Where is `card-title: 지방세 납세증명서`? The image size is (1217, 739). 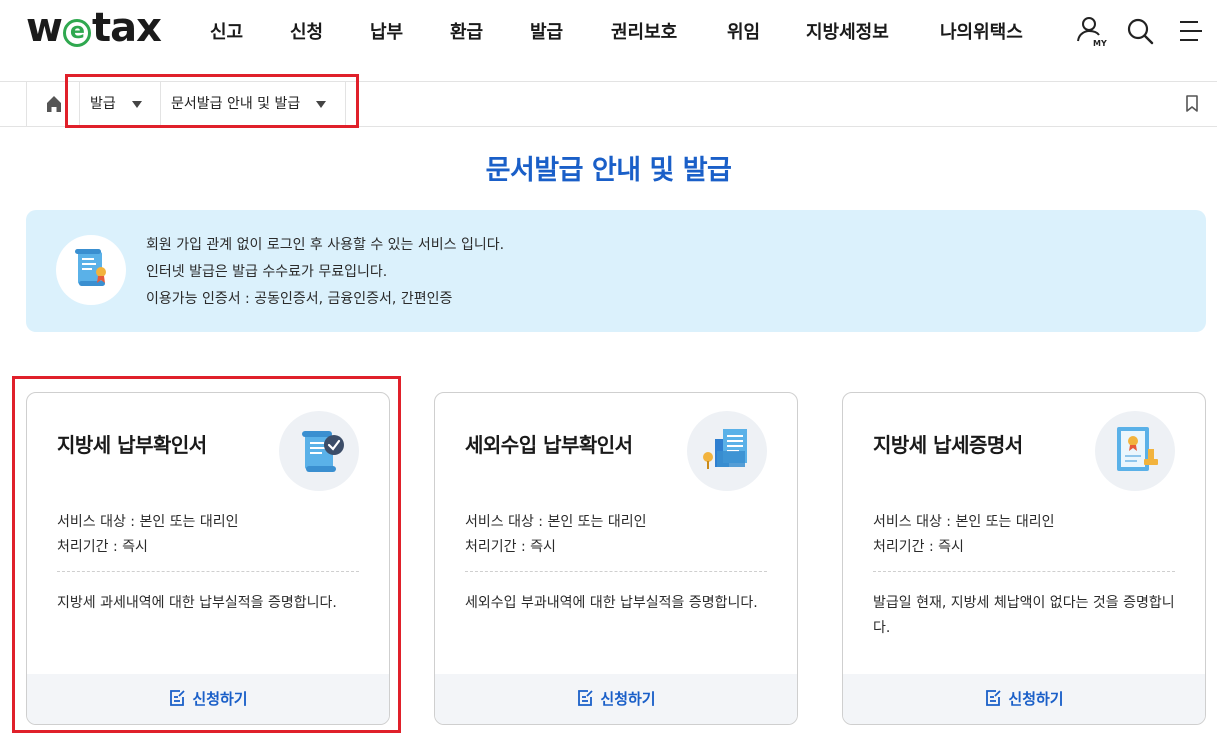
card-title: 지방세 납세증명서 is located at coordinates (948, 445).